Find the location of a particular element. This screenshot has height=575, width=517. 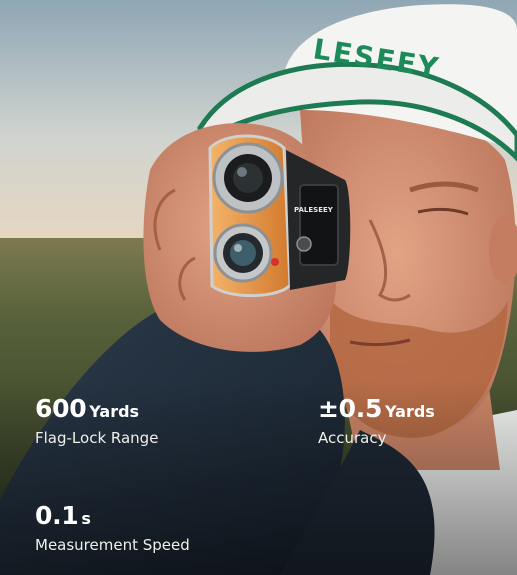

stat-label: Flag-Lock Range is located at coordinates (97, 438).